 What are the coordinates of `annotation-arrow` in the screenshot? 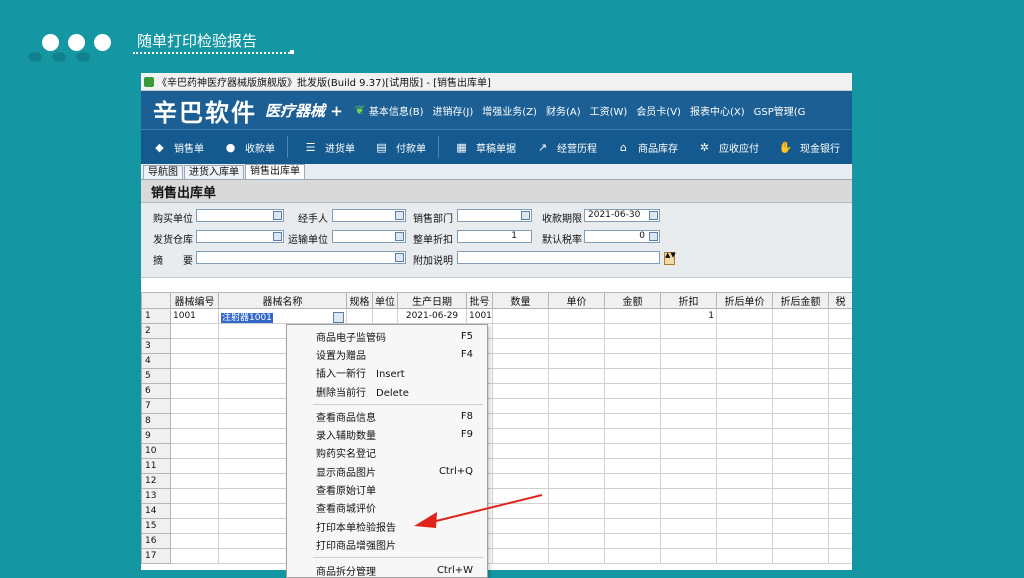 It's located at (478, 511).